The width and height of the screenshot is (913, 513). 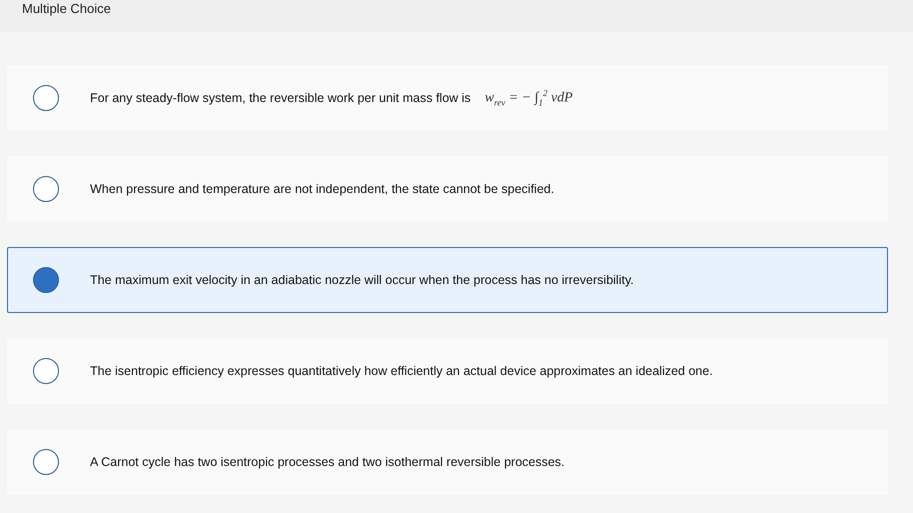 I want to click on answer-option: The maximum exit velocity in an adiabatic nozzle will occur when the process has no irreversibility., so click(x=447, y=280).